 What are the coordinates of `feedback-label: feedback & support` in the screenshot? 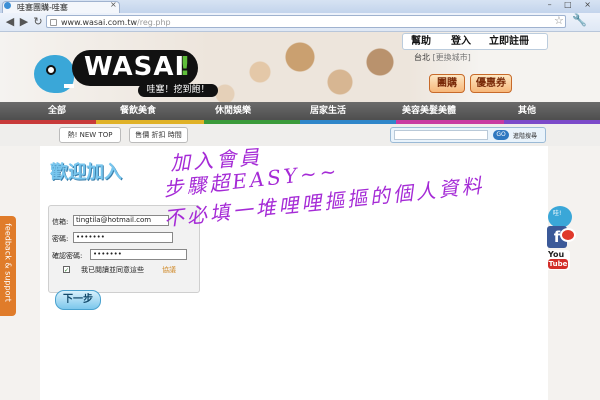 It's located at (8, 262).